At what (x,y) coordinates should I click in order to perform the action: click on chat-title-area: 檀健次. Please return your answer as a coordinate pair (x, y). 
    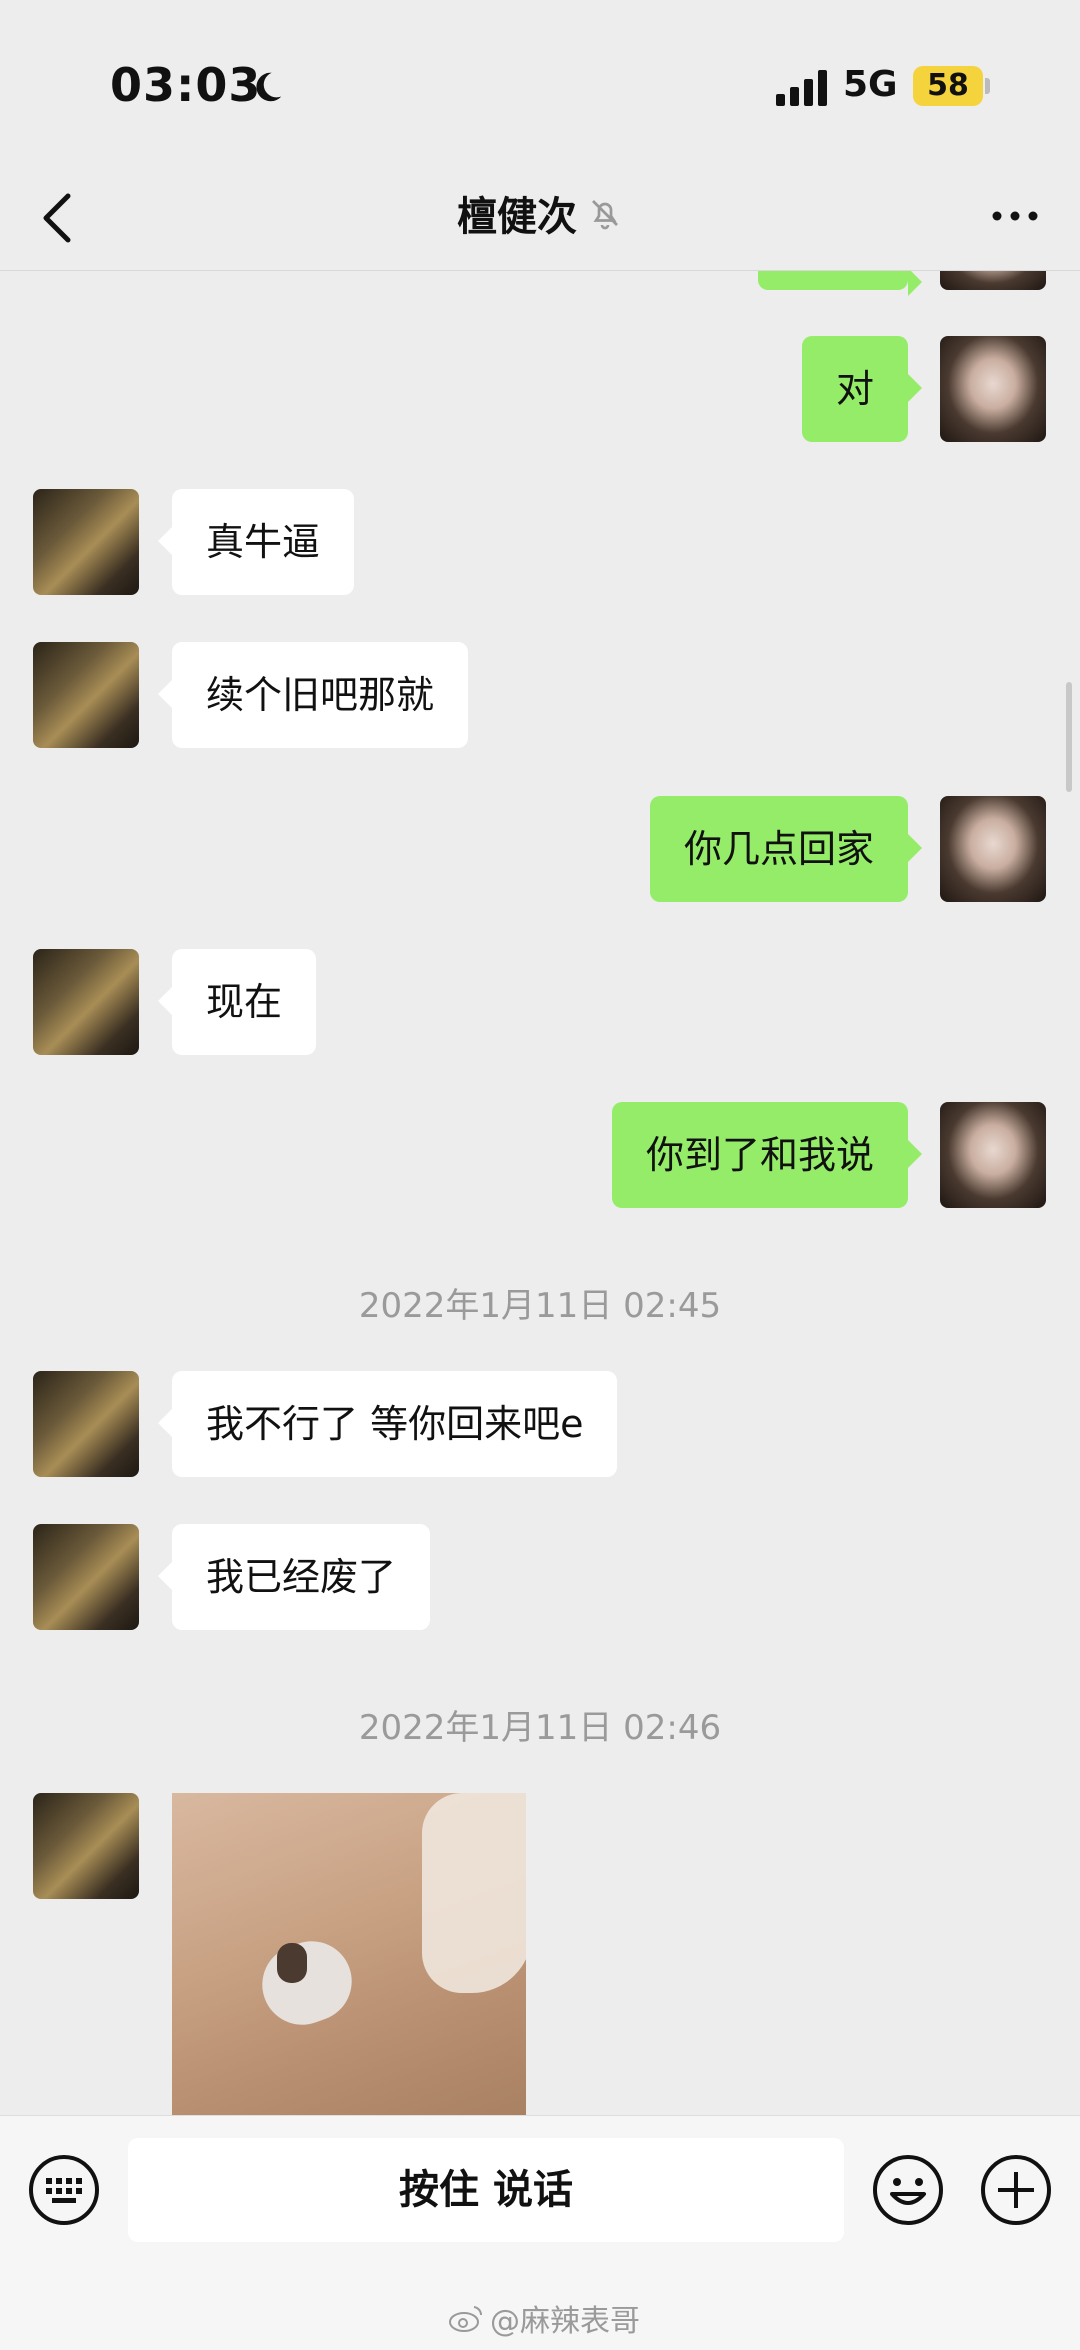
    Looking at the image, I should click on (540, 213).